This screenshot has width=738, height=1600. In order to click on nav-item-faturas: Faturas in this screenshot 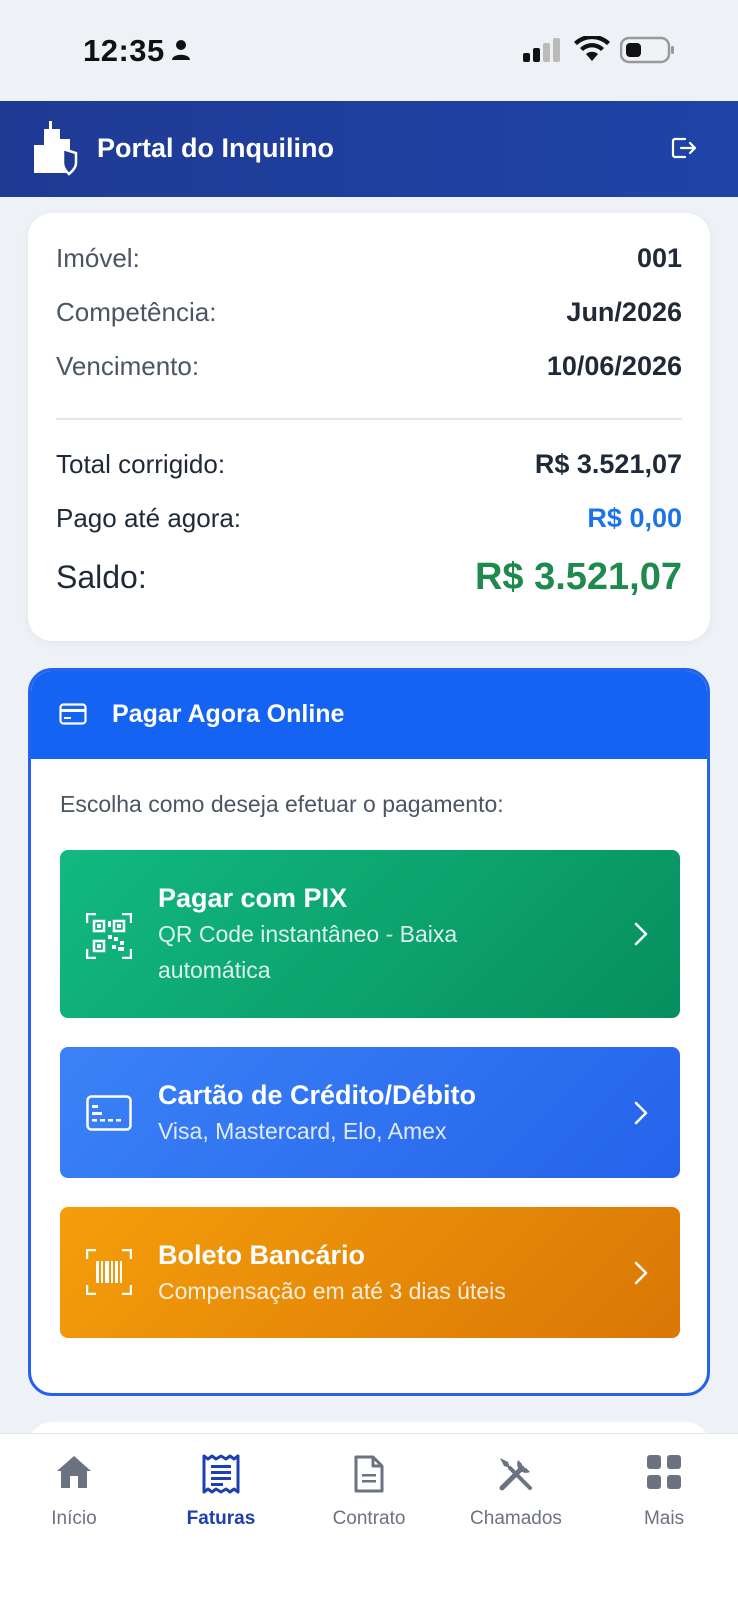, I will do `click(221, 1489)`.